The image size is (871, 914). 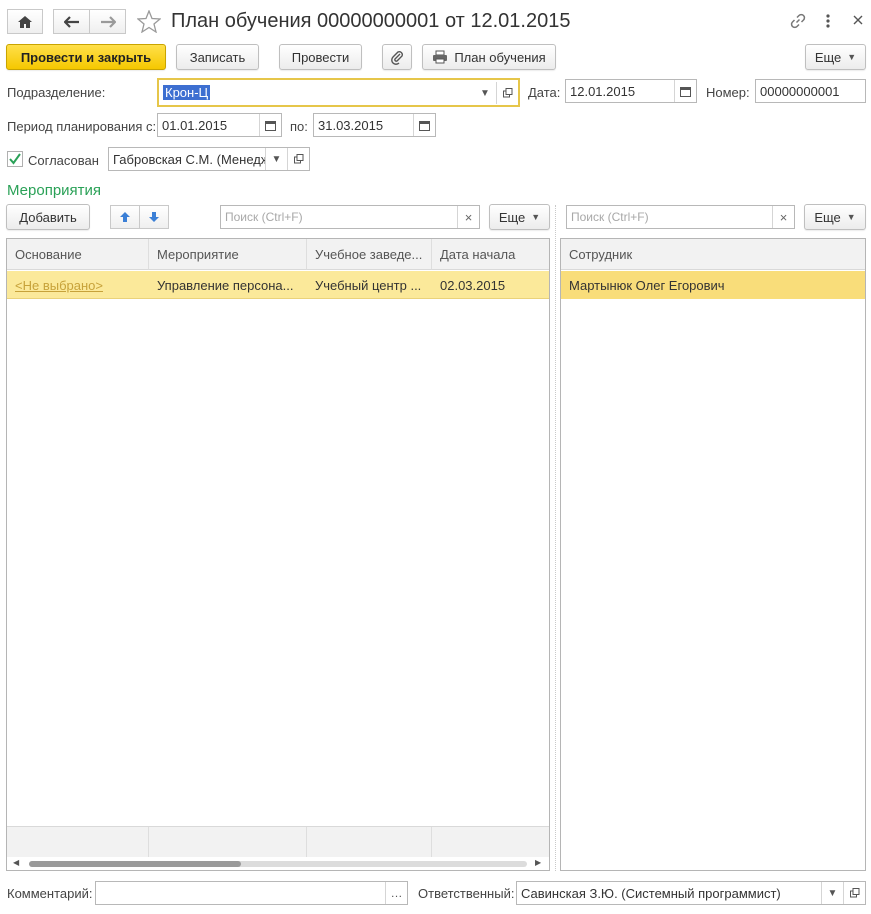 I want to click on arrow-down-icon, so click(x=154, y=217).